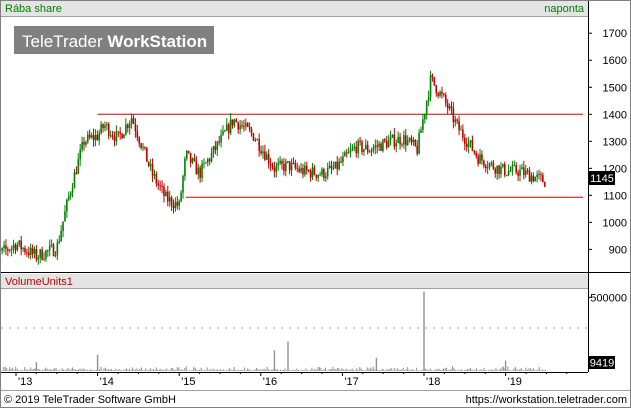  What do you see at coordinates (107, 382) in the screenshot?
I see `x-tick-label: '14` at bounding box center [107, 382].